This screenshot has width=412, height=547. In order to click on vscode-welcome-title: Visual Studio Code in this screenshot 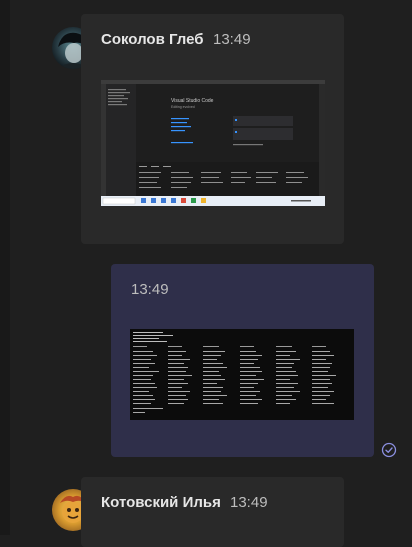, I will do `click(192, 101)`.